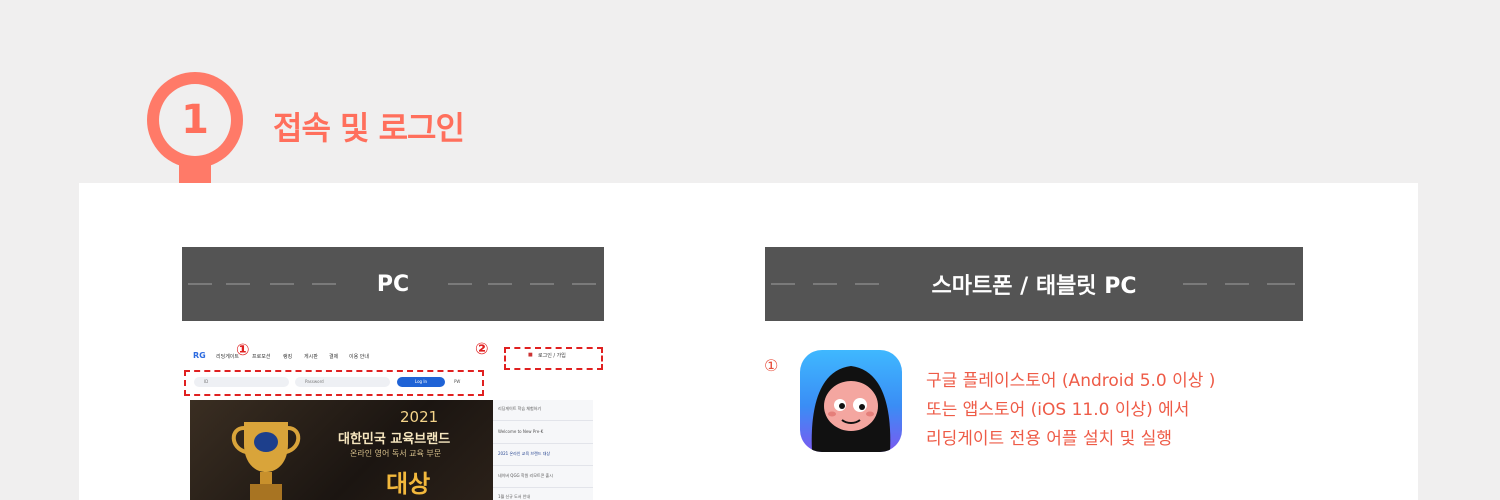 This screenshot has height=500, width=1500. I want to click on mobile-marker: ①, so click(771, 365).